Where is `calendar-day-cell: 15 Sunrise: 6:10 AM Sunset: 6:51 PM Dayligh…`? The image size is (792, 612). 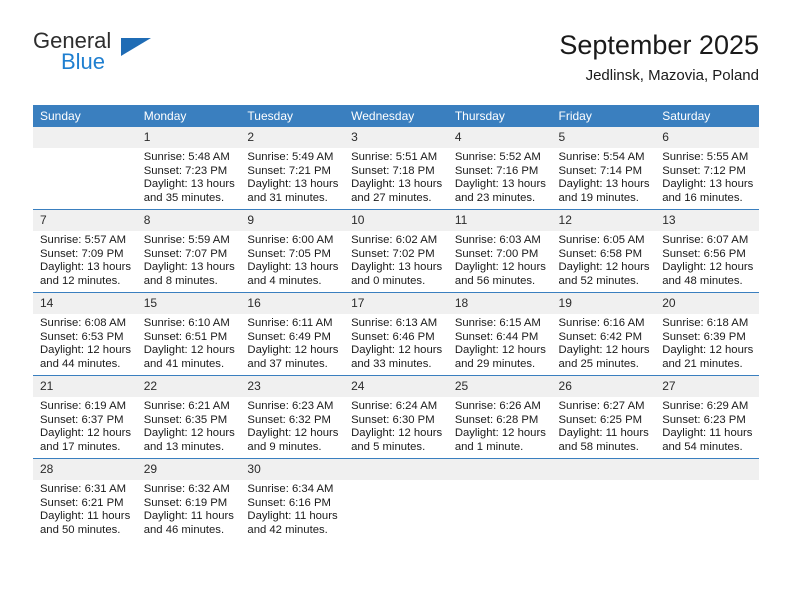 calendar-day-cell: 15 Sunrise: 6:10 AM Sunset: 6:51 PM Dayligh… is located at coordinates (188, 334).